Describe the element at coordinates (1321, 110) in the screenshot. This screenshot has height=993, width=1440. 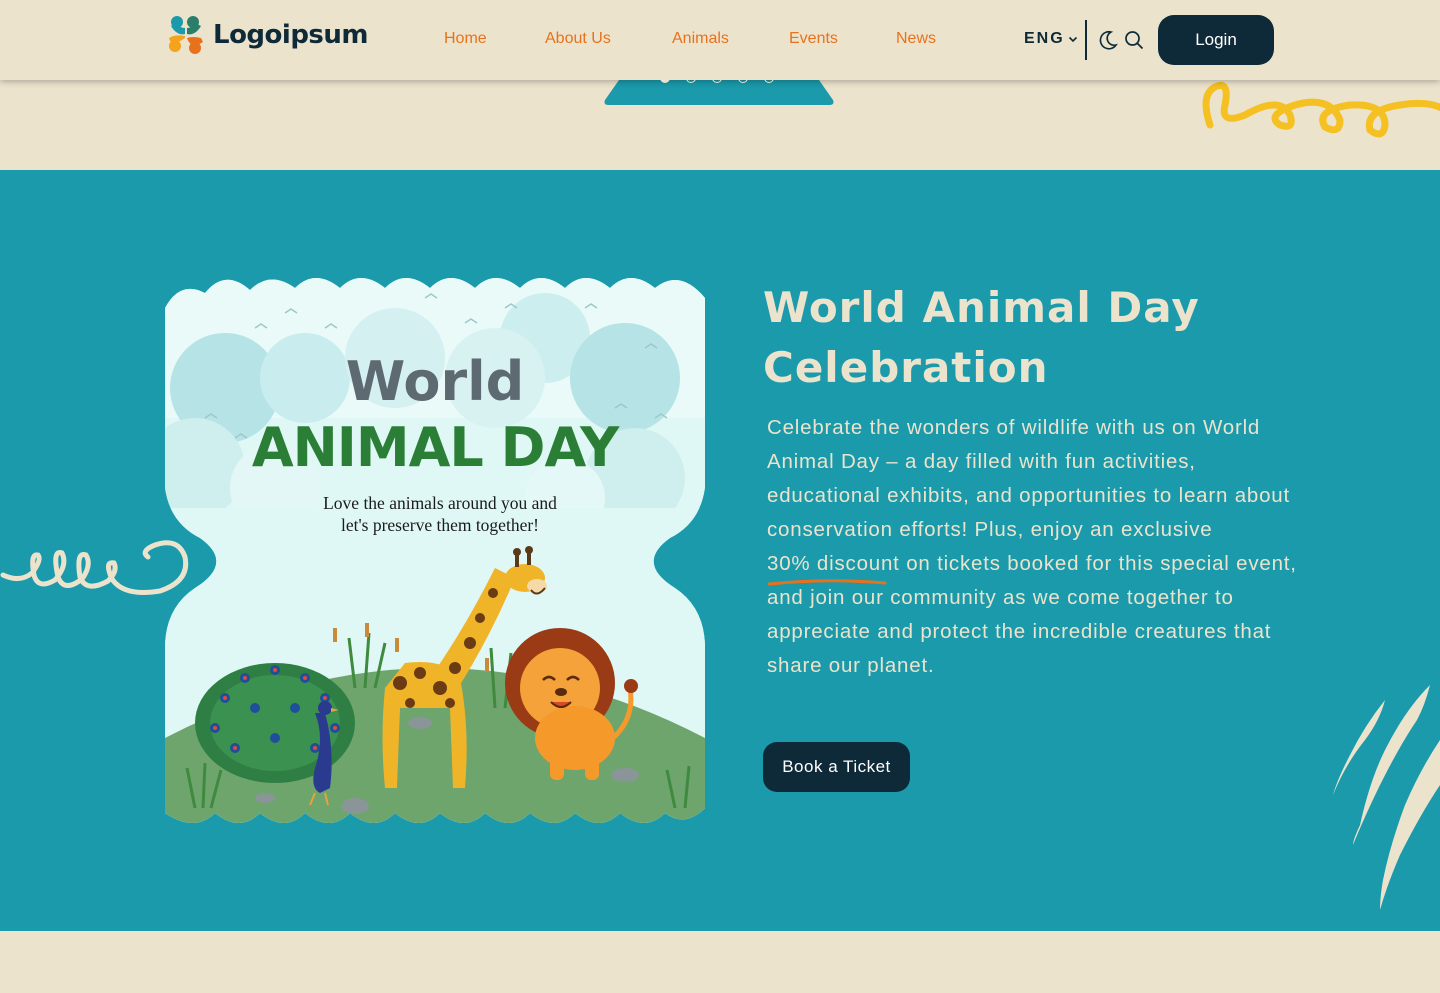
I see `squiggle-decoration-icon` at that location.